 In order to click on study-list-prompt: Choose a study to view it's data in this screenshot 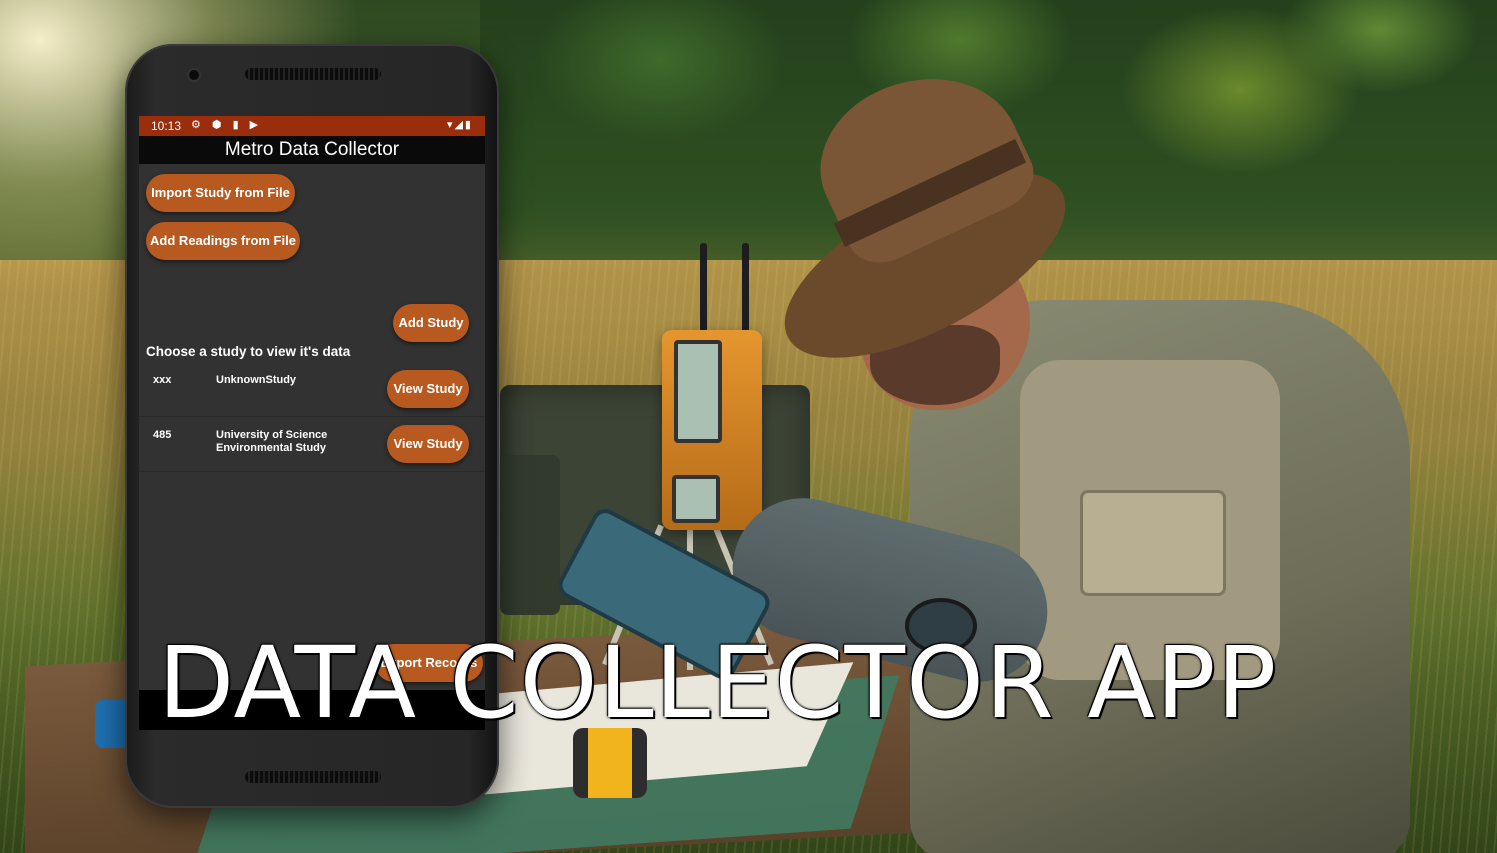, I will do `click(248, 351)`.